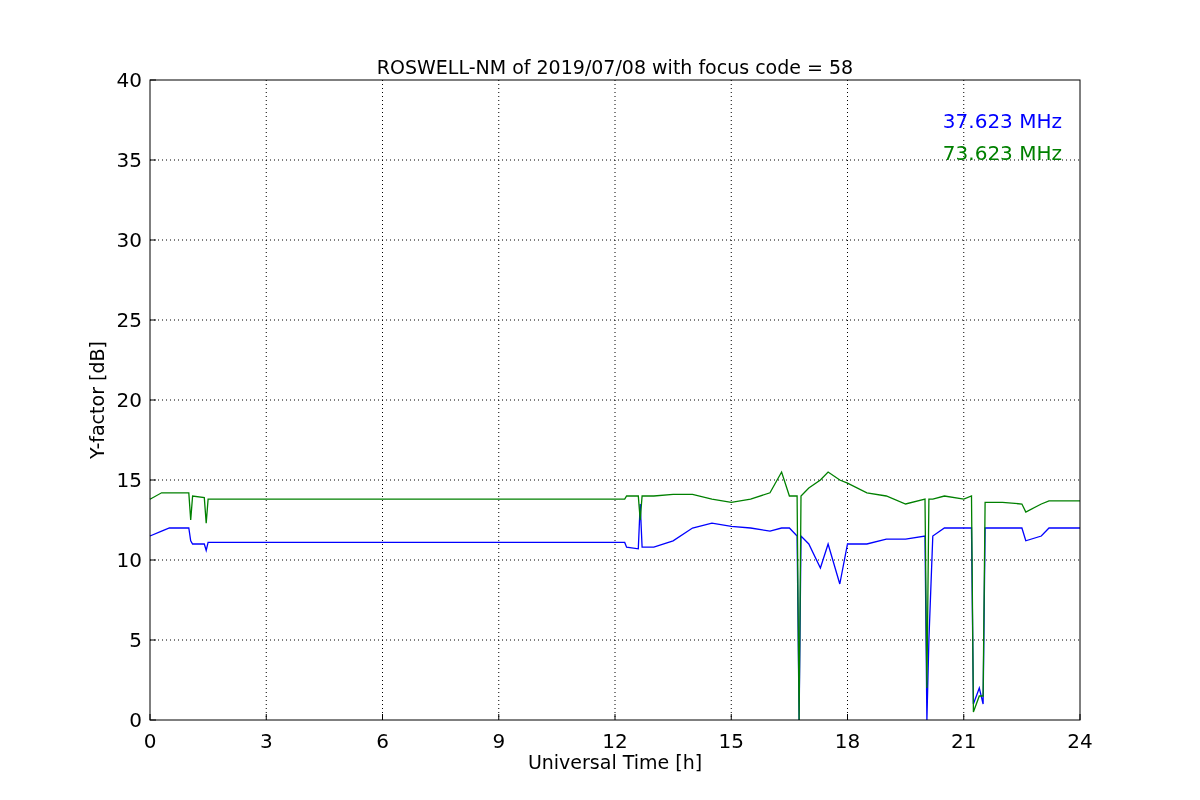 This screenshot has width=1200, height=800. I want to click on tick-label: 40, so click(129, 80).